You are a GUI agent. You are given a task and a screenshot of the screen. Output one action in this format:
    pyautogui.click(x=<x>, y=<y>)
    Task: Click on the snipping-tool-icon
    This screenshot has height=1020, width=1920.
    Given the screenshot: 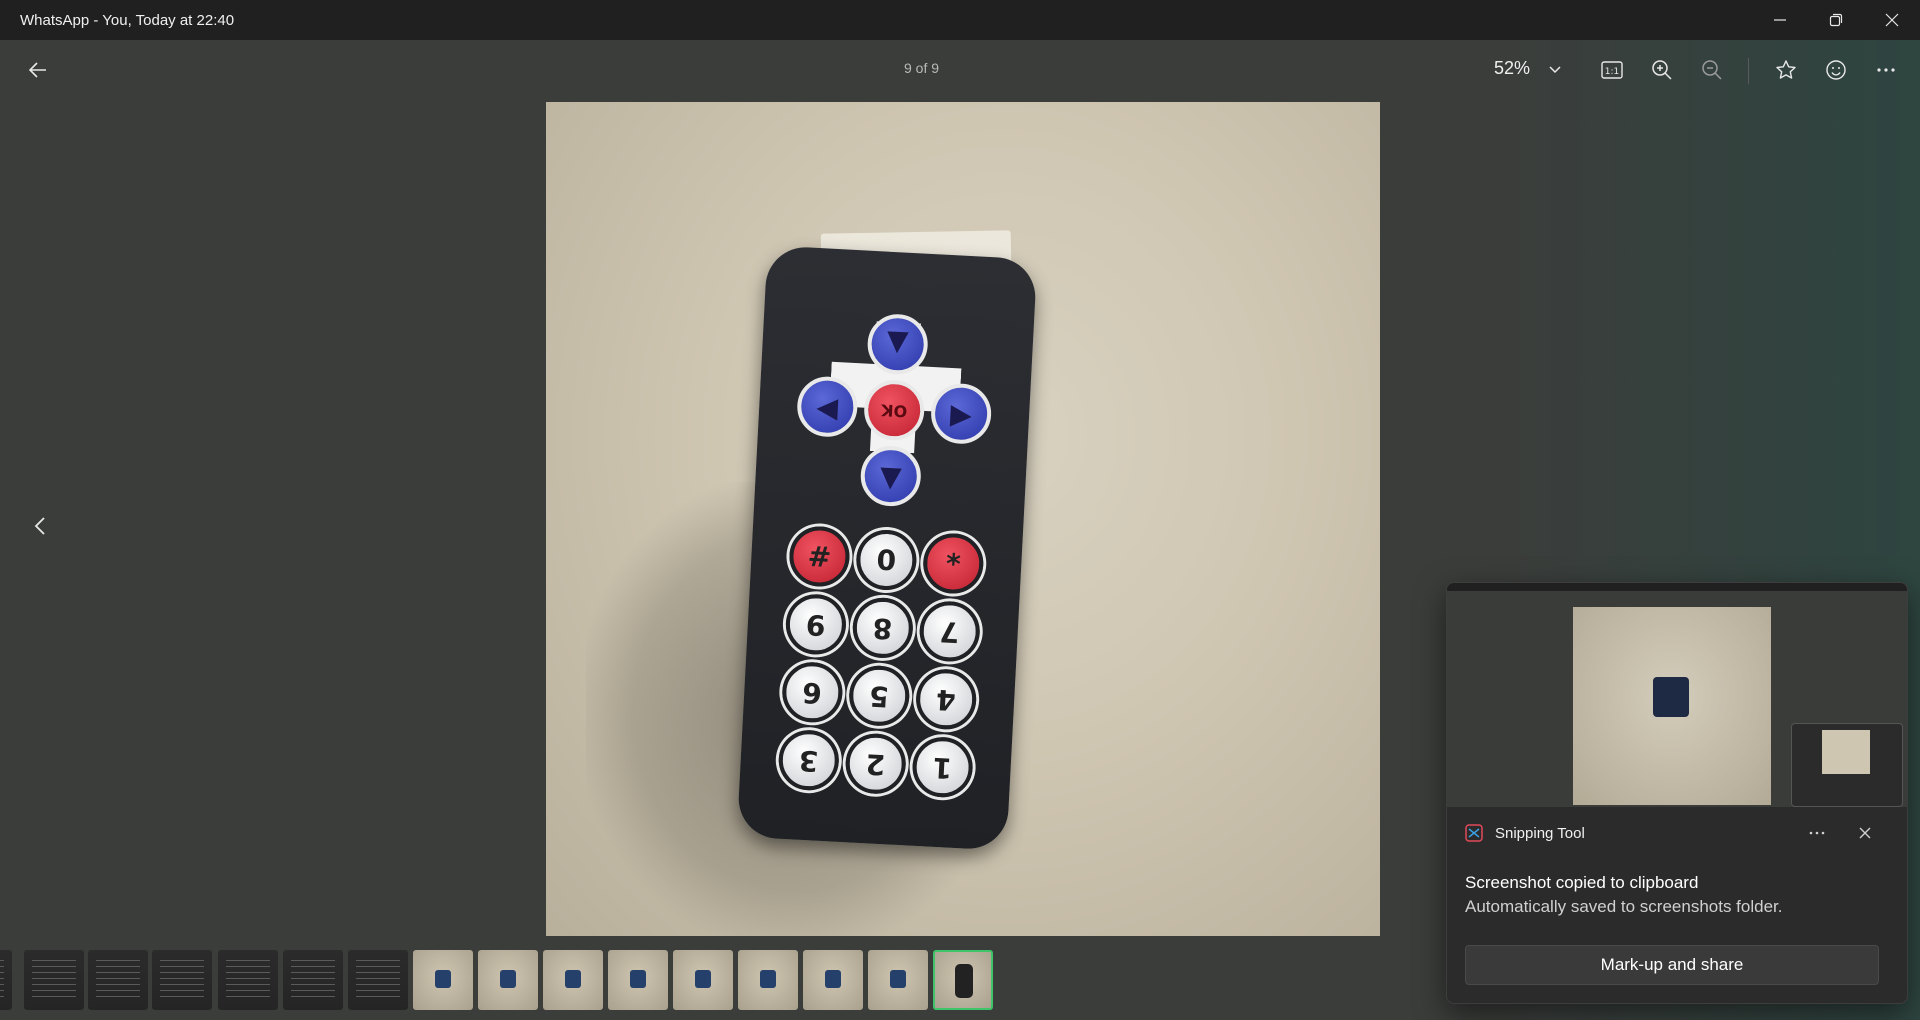 What is the action you would take?
    pyautogui.click(x=1474, y=833)
    